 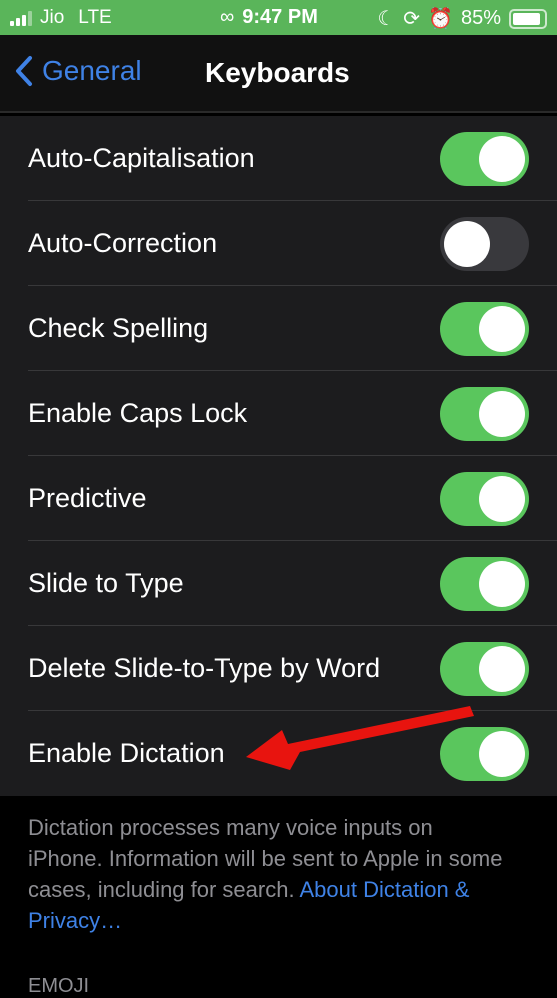 I want to click on setting-row: Slide to Type, so click(x=278, y=583).